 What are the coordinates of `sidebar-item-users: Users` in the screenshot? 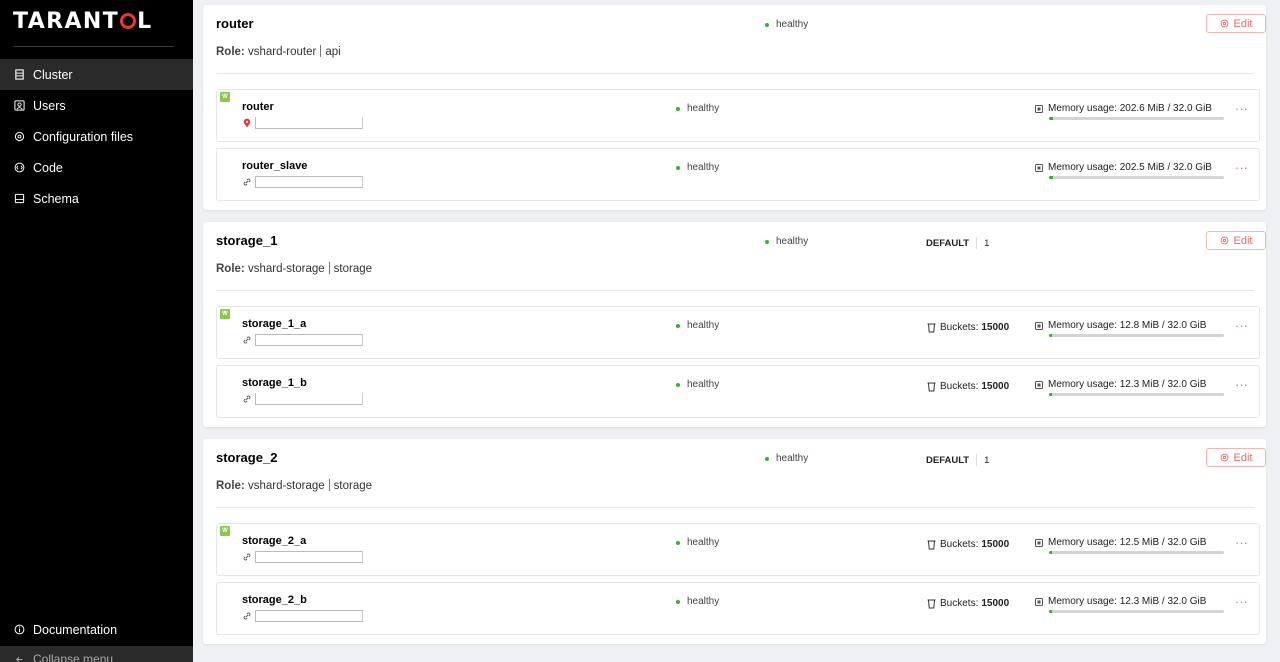 It's located at (96, 105).